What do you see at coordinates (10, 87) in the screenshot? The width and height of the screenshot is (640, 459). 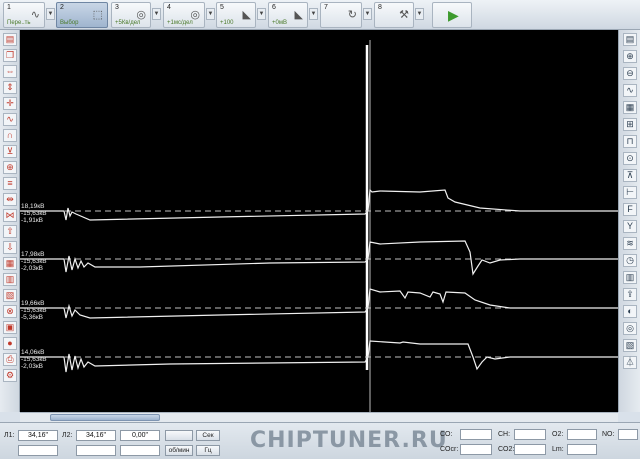 I see `compress-icon: ⇕` at bounding box center [10, 87].